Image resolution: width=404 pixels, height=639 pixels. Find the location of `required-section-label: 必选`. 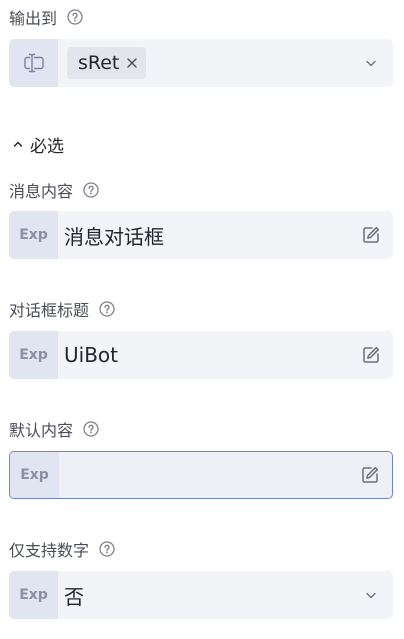

required-section-label: 必选 is located at coordinates (47, 146).